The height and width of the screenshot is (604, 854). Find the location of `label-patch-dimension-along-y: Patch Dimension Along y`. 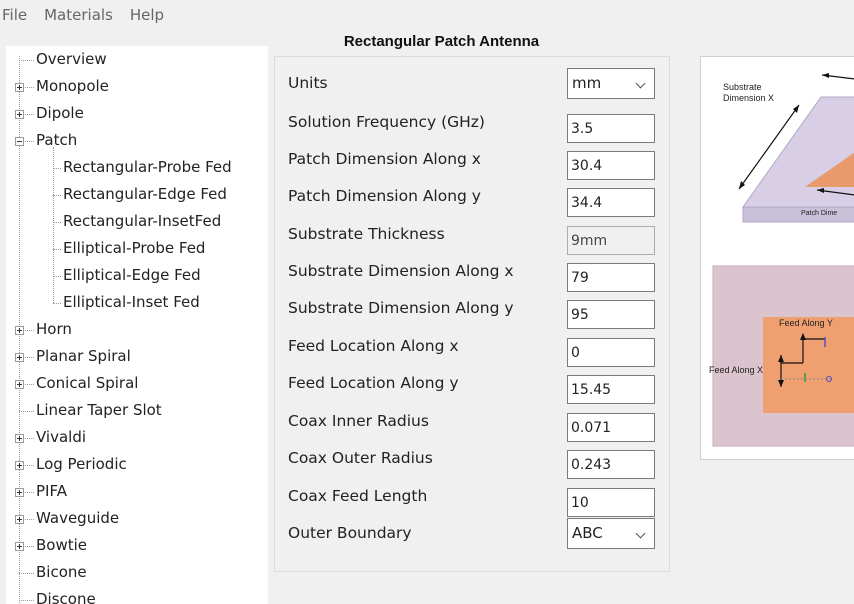

label-patch-dimension-along-y: Patch Dimension Along y is located at coordinates (384, 196).